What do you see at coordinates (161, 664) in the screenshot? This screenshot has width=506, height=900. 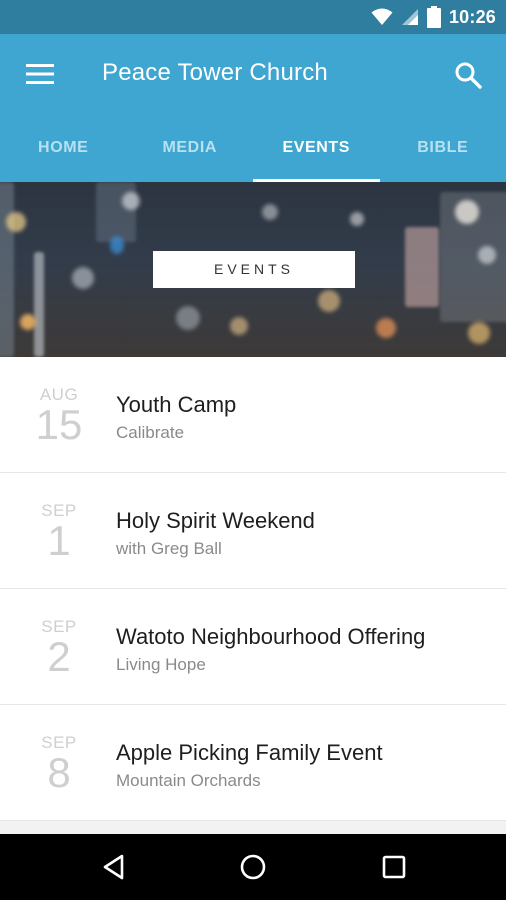 I see `event-subtitle: Living Hope` at bounding box center [161, 664].